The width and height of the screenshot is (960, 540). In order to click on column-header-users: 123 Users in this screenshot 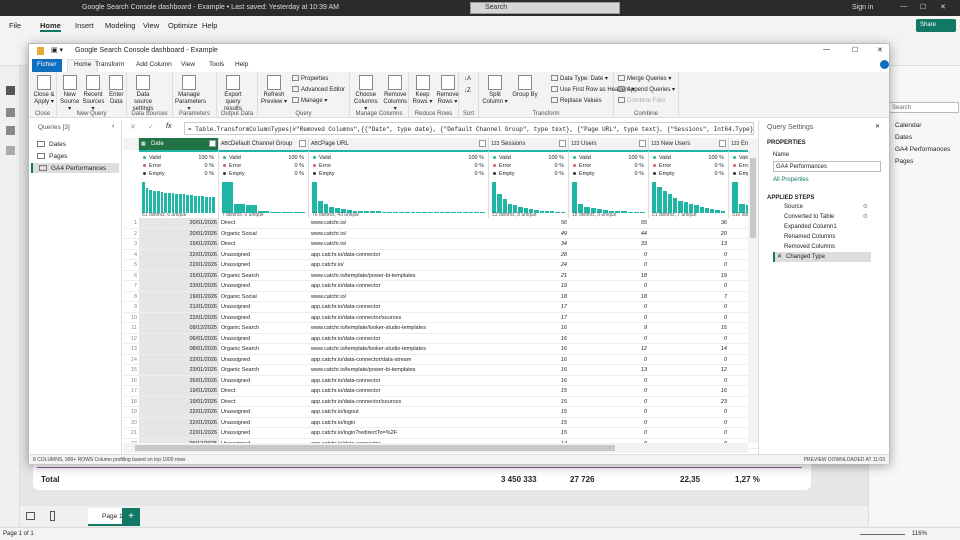, I will do `click(609, 144)`.